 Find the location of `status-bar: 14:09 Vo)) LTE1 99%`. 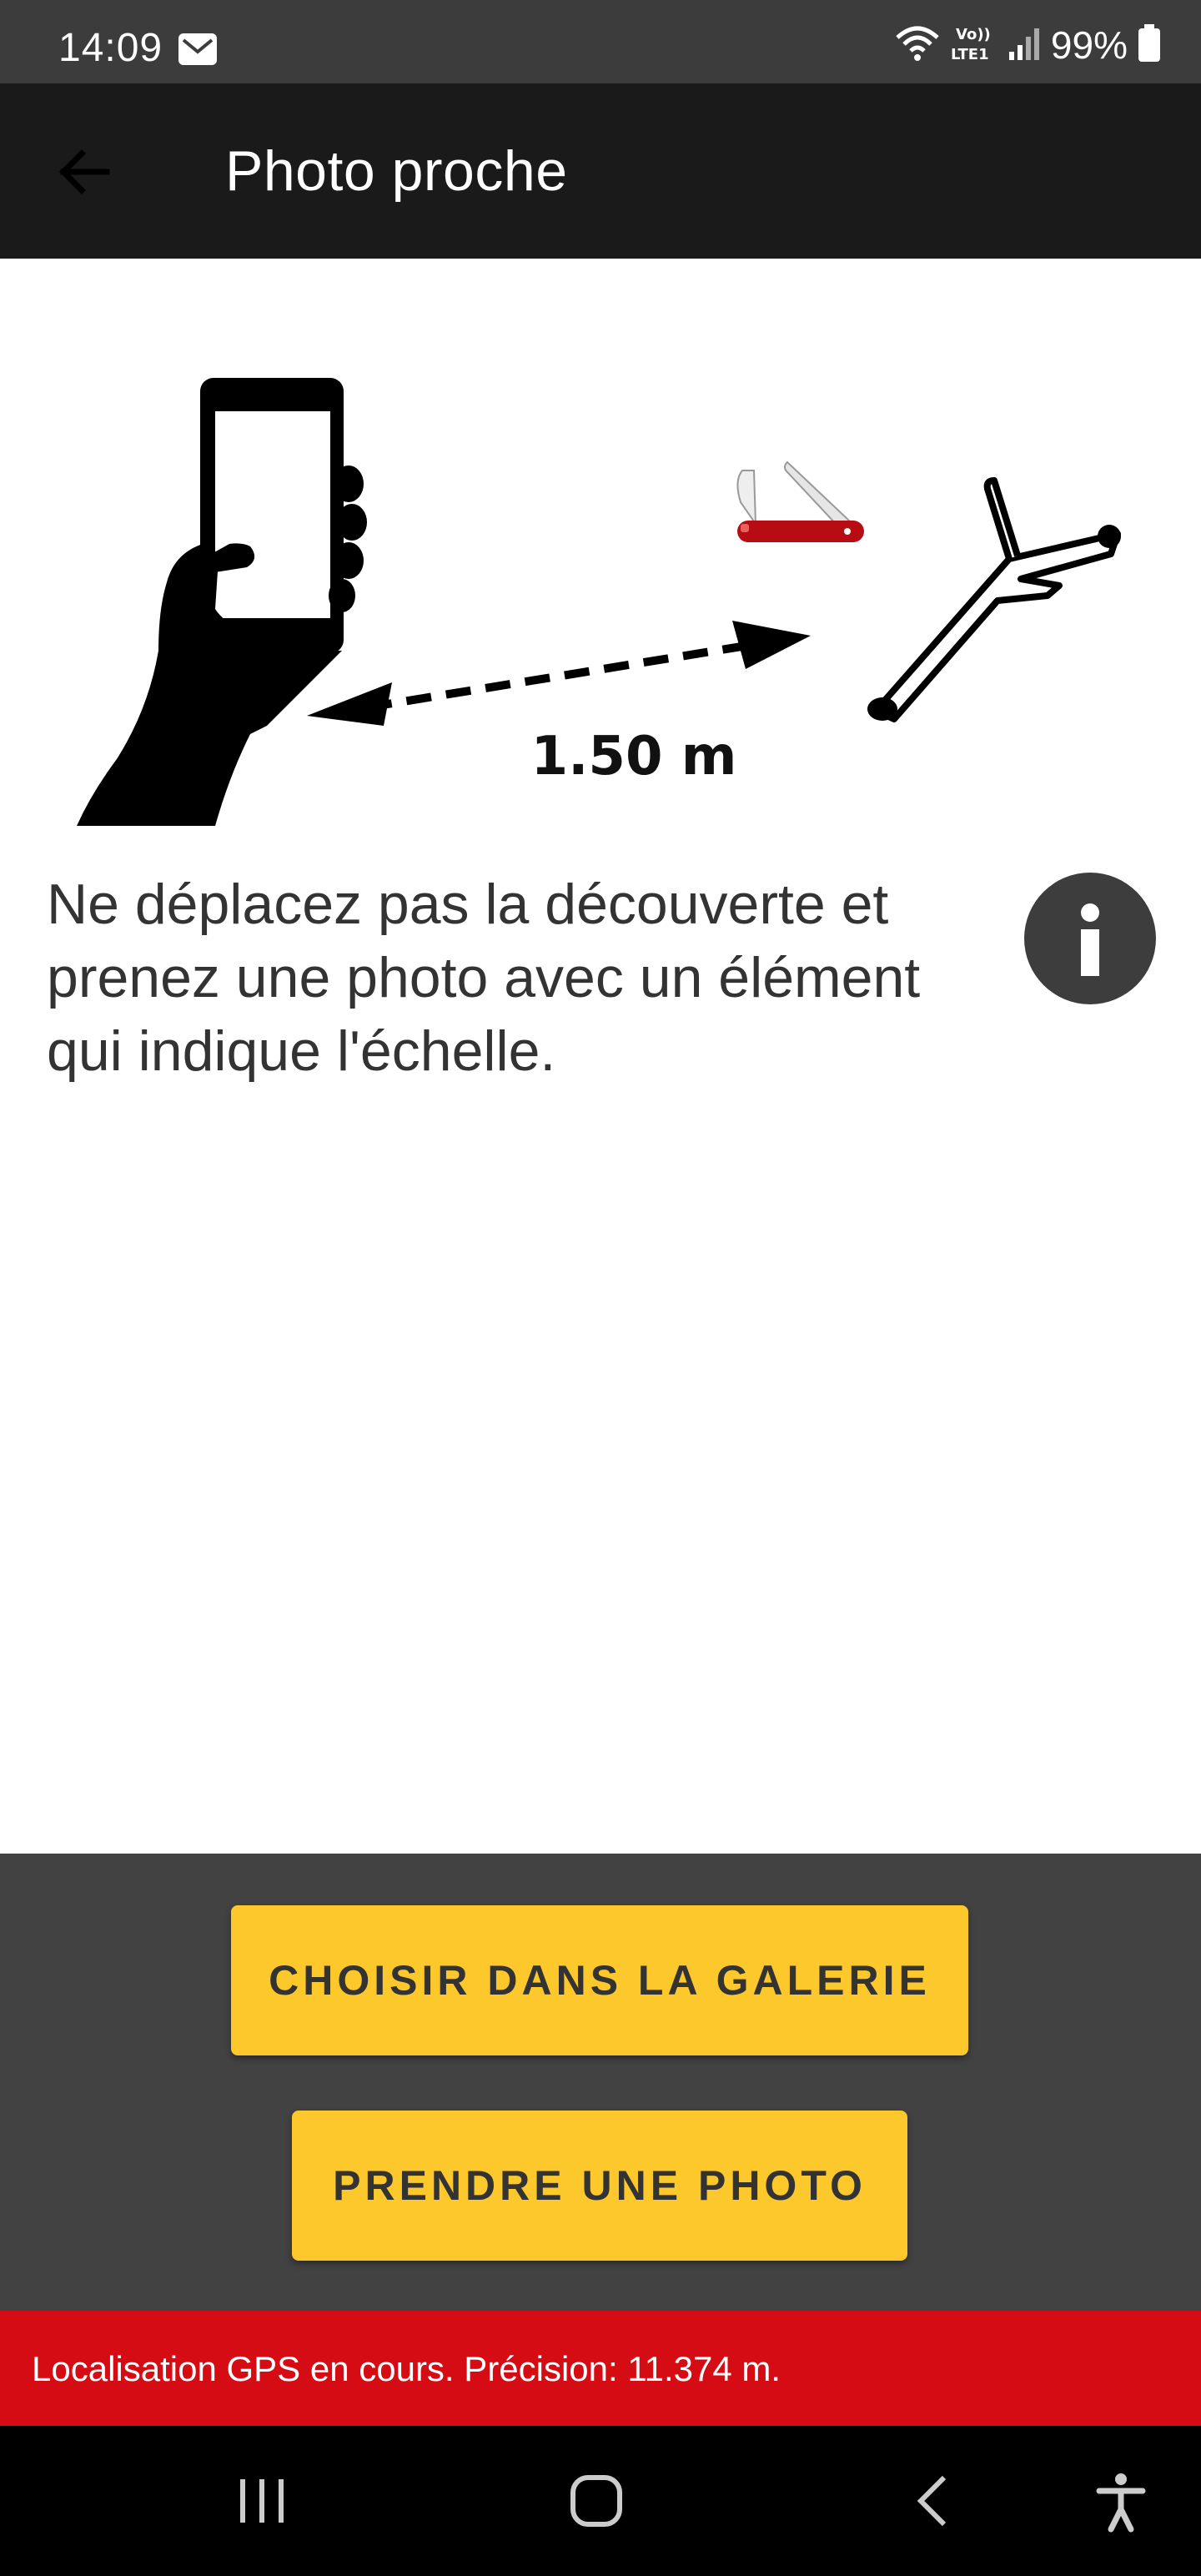

status-bar: 14:09 Vo)) LTE1 99% is located at coordinates (601, 41).